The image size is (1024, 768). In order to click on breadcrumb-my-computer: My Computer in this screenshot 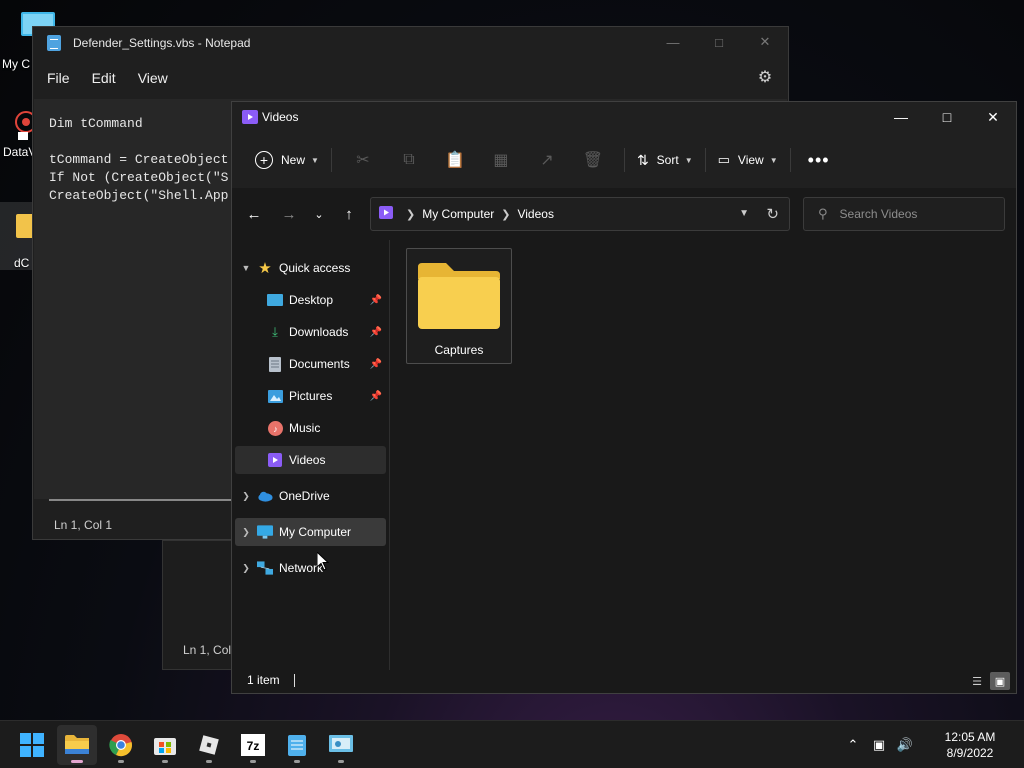, I will do `click(458, 214)`.